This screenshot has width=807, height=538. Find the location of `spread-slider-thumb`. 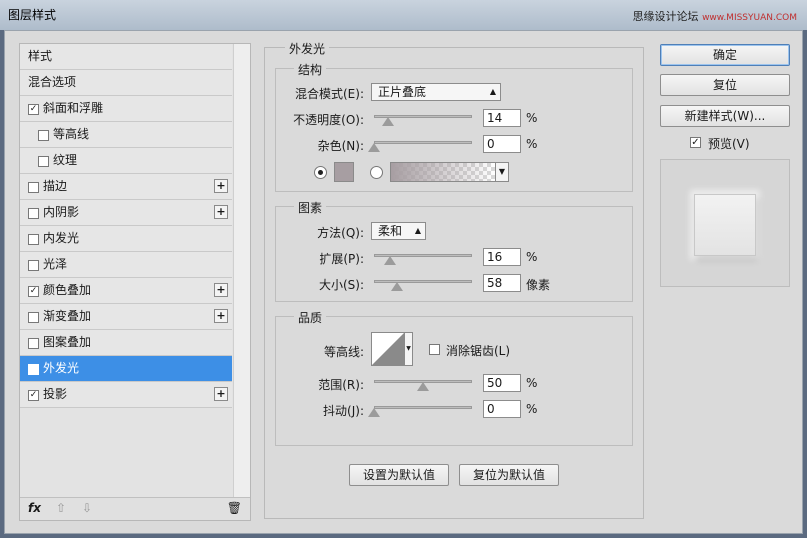

spread-slider-thumb is located at coordinates (389, 260).